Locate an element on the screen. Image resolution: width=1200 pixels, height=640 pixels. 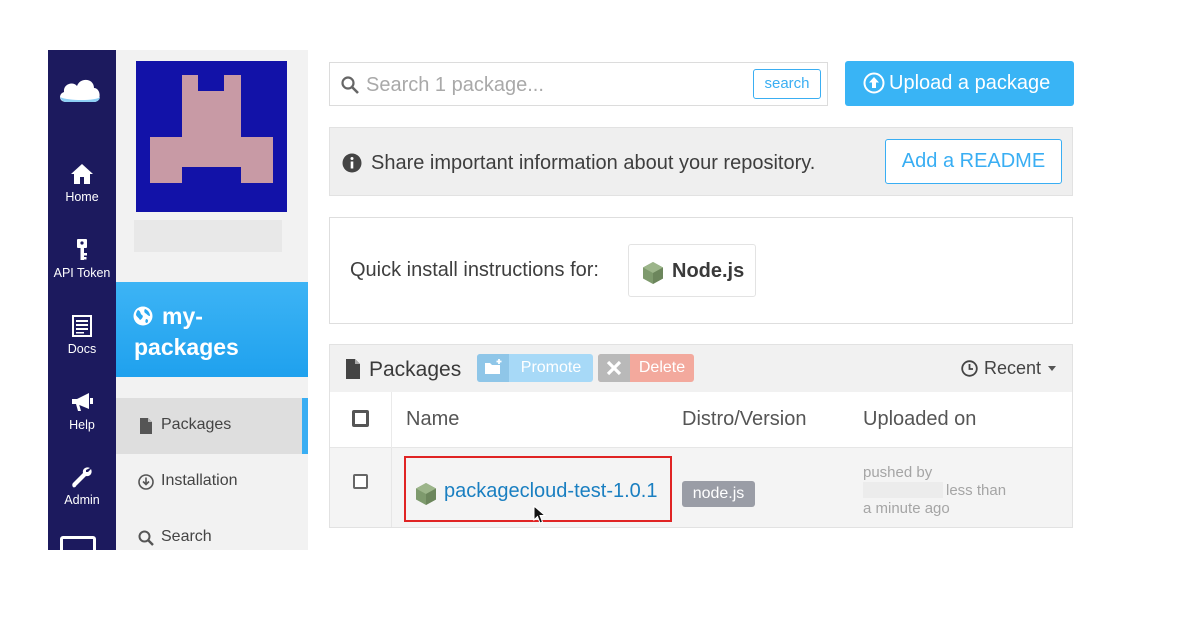
megaphone-icon is located at coordinates (82, 402).